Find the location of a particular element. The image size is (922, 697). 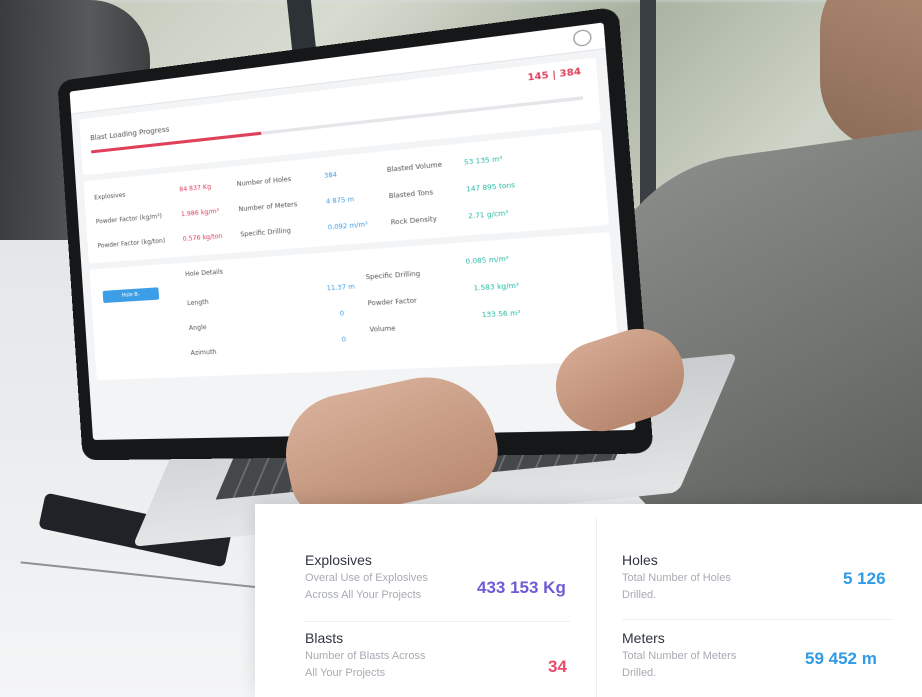

metric-label: Blasted Volume is located at coordinates (415, 167).